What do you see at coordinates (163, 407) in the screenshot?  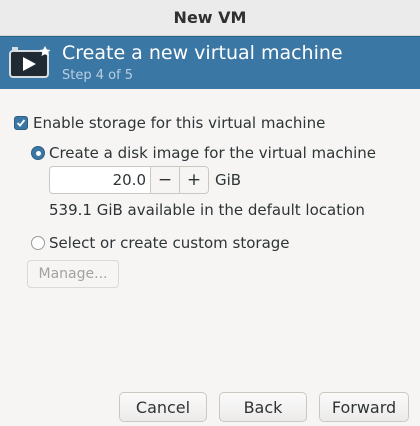 I see `cancel-button: Cancel` at bounding box center [163, 407].